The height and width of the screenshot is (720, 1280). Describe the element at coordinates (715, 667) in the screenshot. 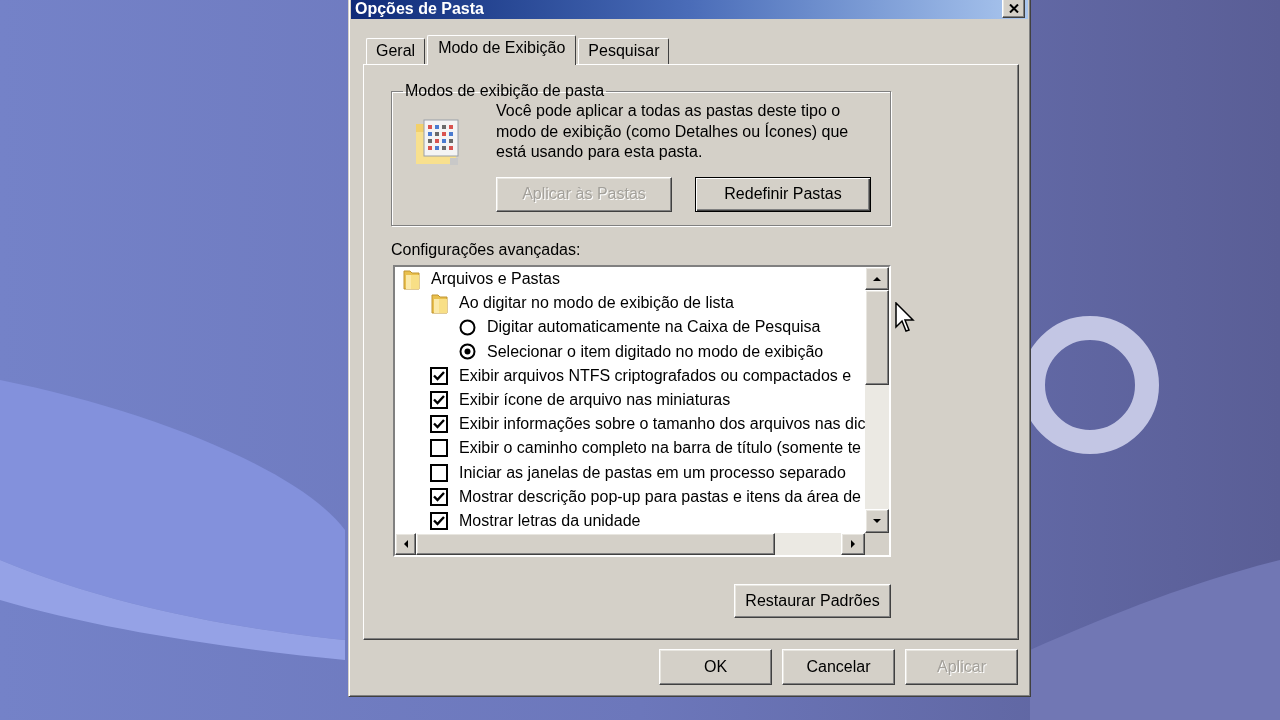

I see `dialog-button: OK` at that location.